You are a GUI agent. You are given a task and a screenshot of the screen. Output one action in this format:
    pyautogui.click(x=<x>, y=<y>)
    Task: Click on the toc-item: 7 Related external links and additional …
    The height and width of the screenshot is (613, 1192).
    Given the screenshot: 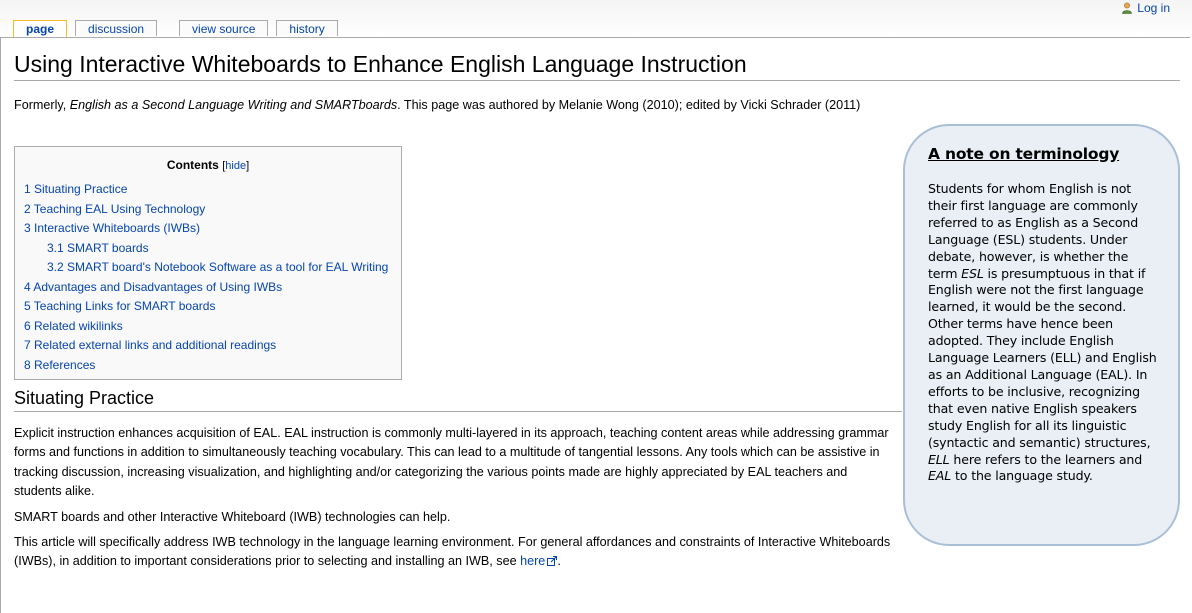 What is the action you would take?
    pyautogui.click(x=208, y=346)
    